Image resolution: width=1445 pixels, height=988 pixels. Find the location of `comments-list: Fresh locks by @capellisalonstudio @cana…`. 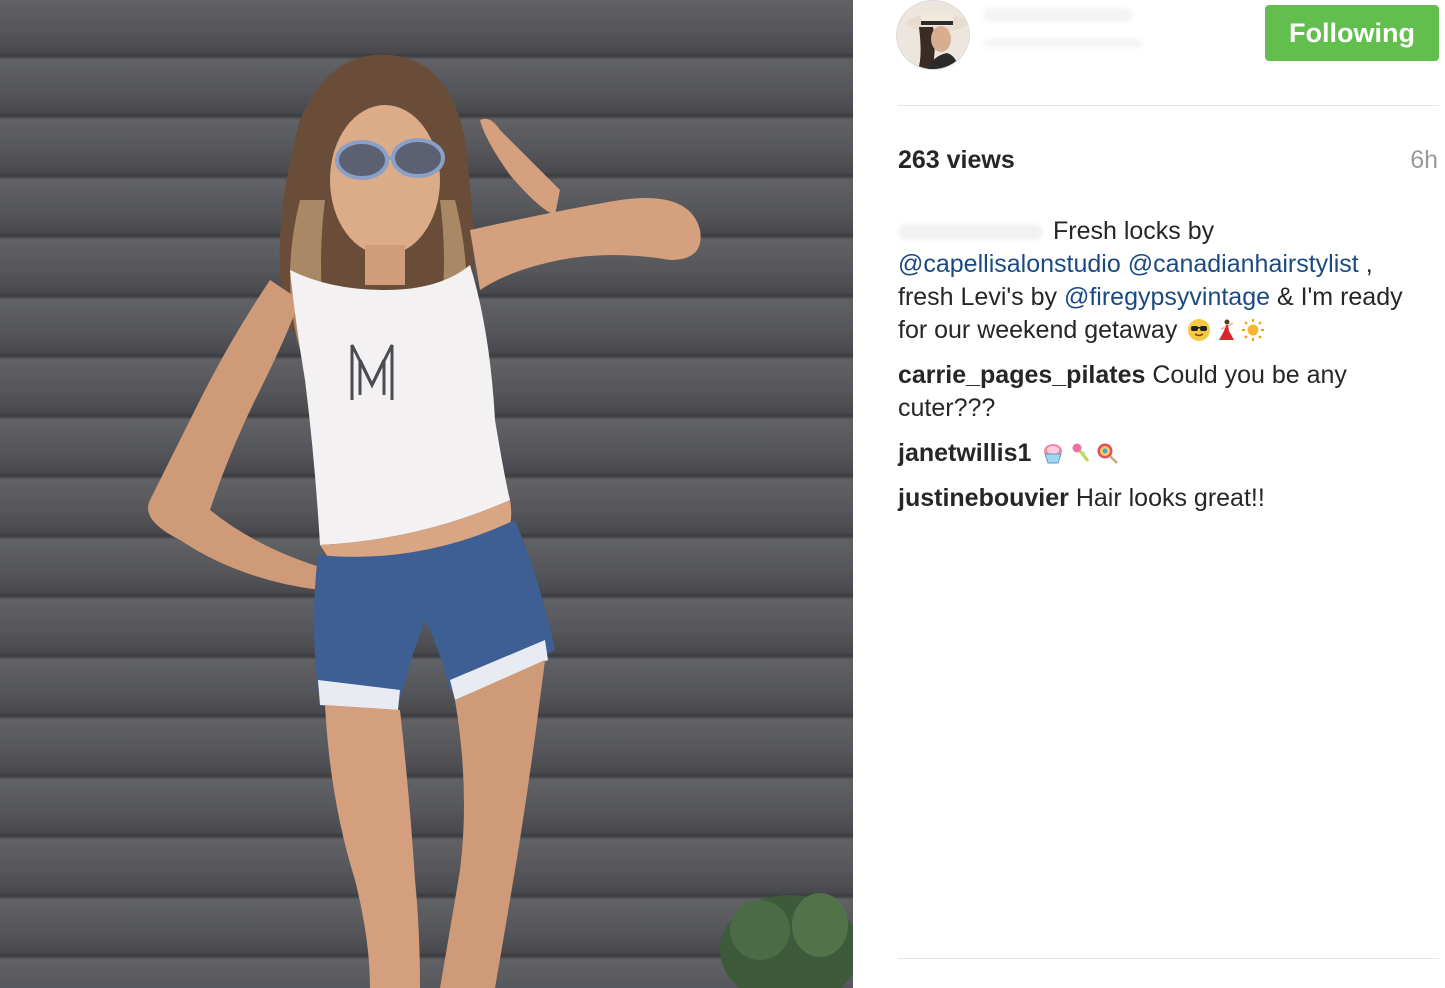

comments-list: Fresh locks by @capellisalonstudio @cana… is located at coordinates (1158, 371).